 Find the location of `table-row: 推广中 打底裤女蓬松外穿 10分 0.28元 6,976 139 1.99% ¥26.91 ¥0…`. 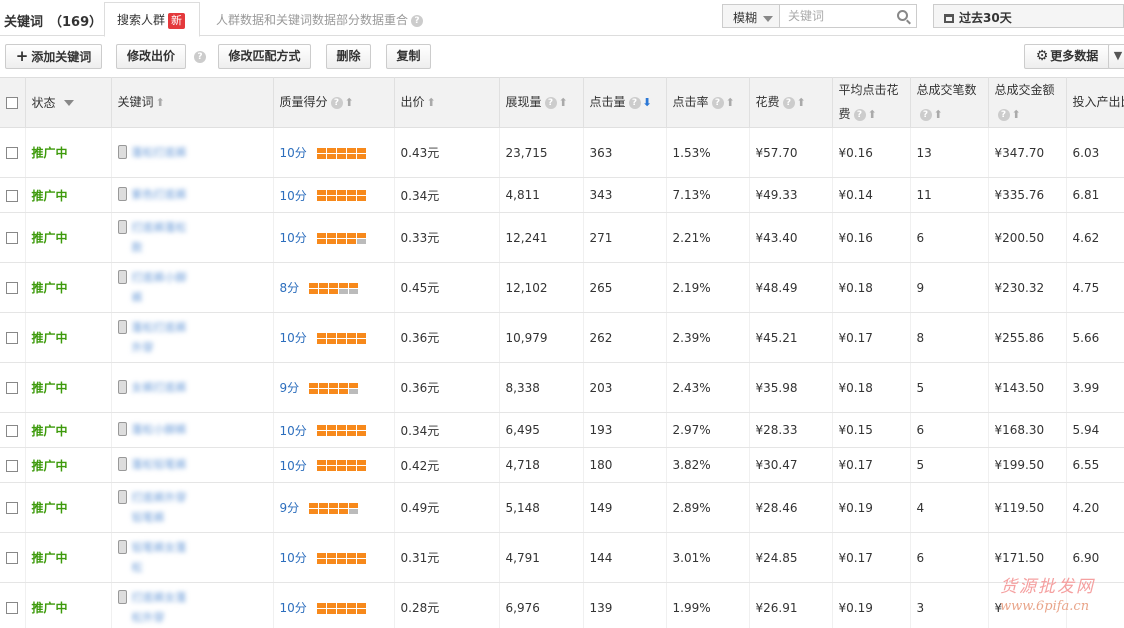

table-row: 推广中 打底裤女蓬松外穿 10分 0.28元 6,976 139 1.99% ¥26.91 ¥0… is located at coordinates (562, 605).